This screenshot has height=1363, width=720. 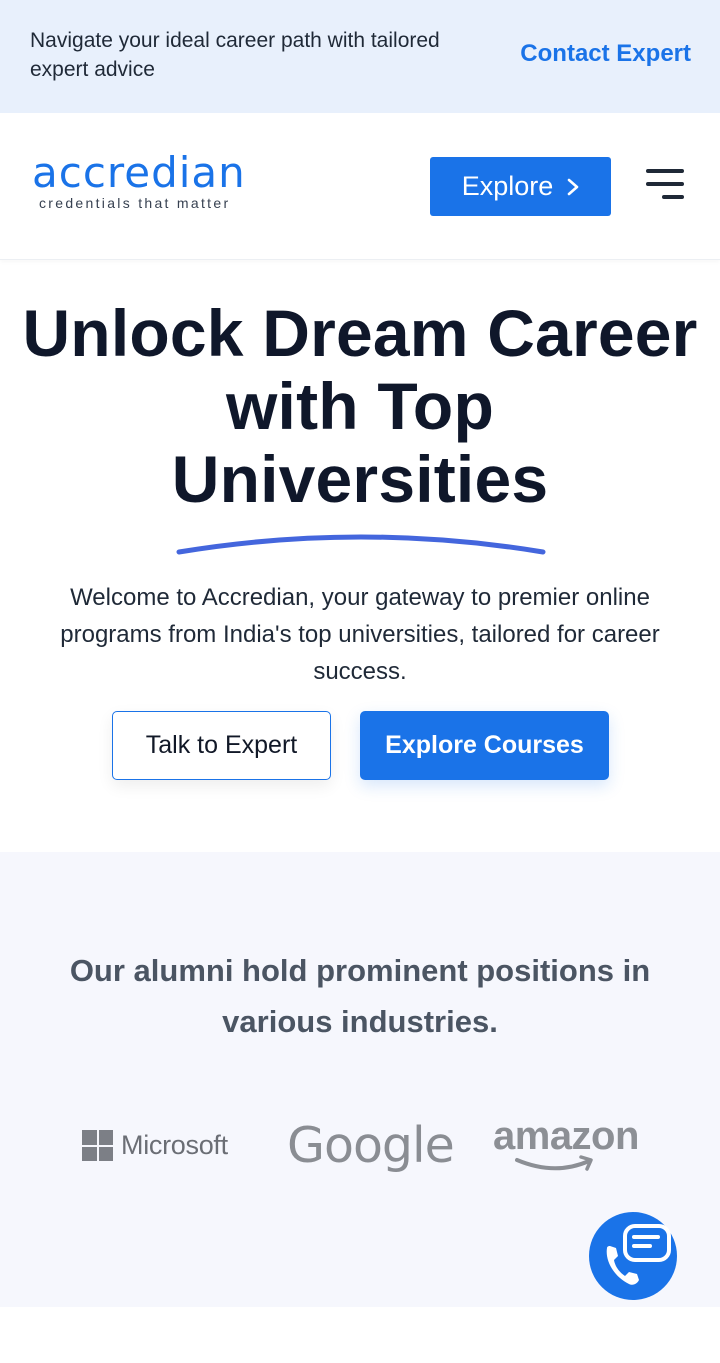 What do you see at coordinates (666, 185) in the screenshot?
I see `hamburger-menu-icon` at bounding box center [666, 185].